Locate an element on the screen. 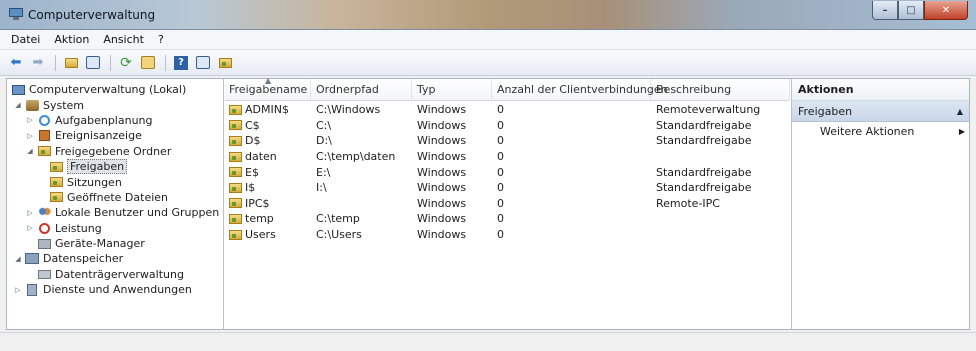 The width and height of the screenshot is (976, 351). tree-item-geraete-manager: Geräte-Manager is located at coordinates (115, 243).